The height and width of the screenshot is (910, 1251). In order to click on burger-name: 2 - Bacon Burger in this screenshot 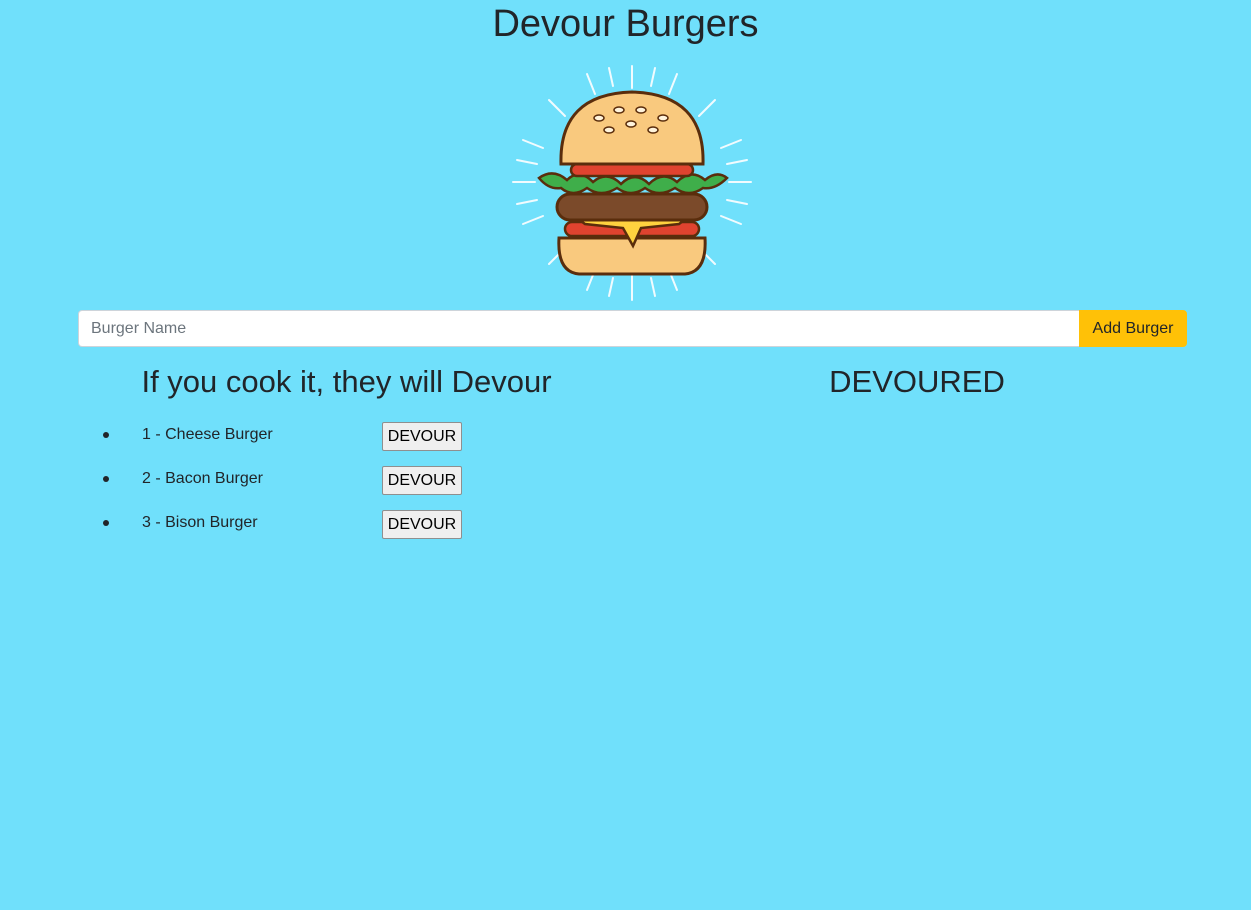, I will do `click(202, 478)`.